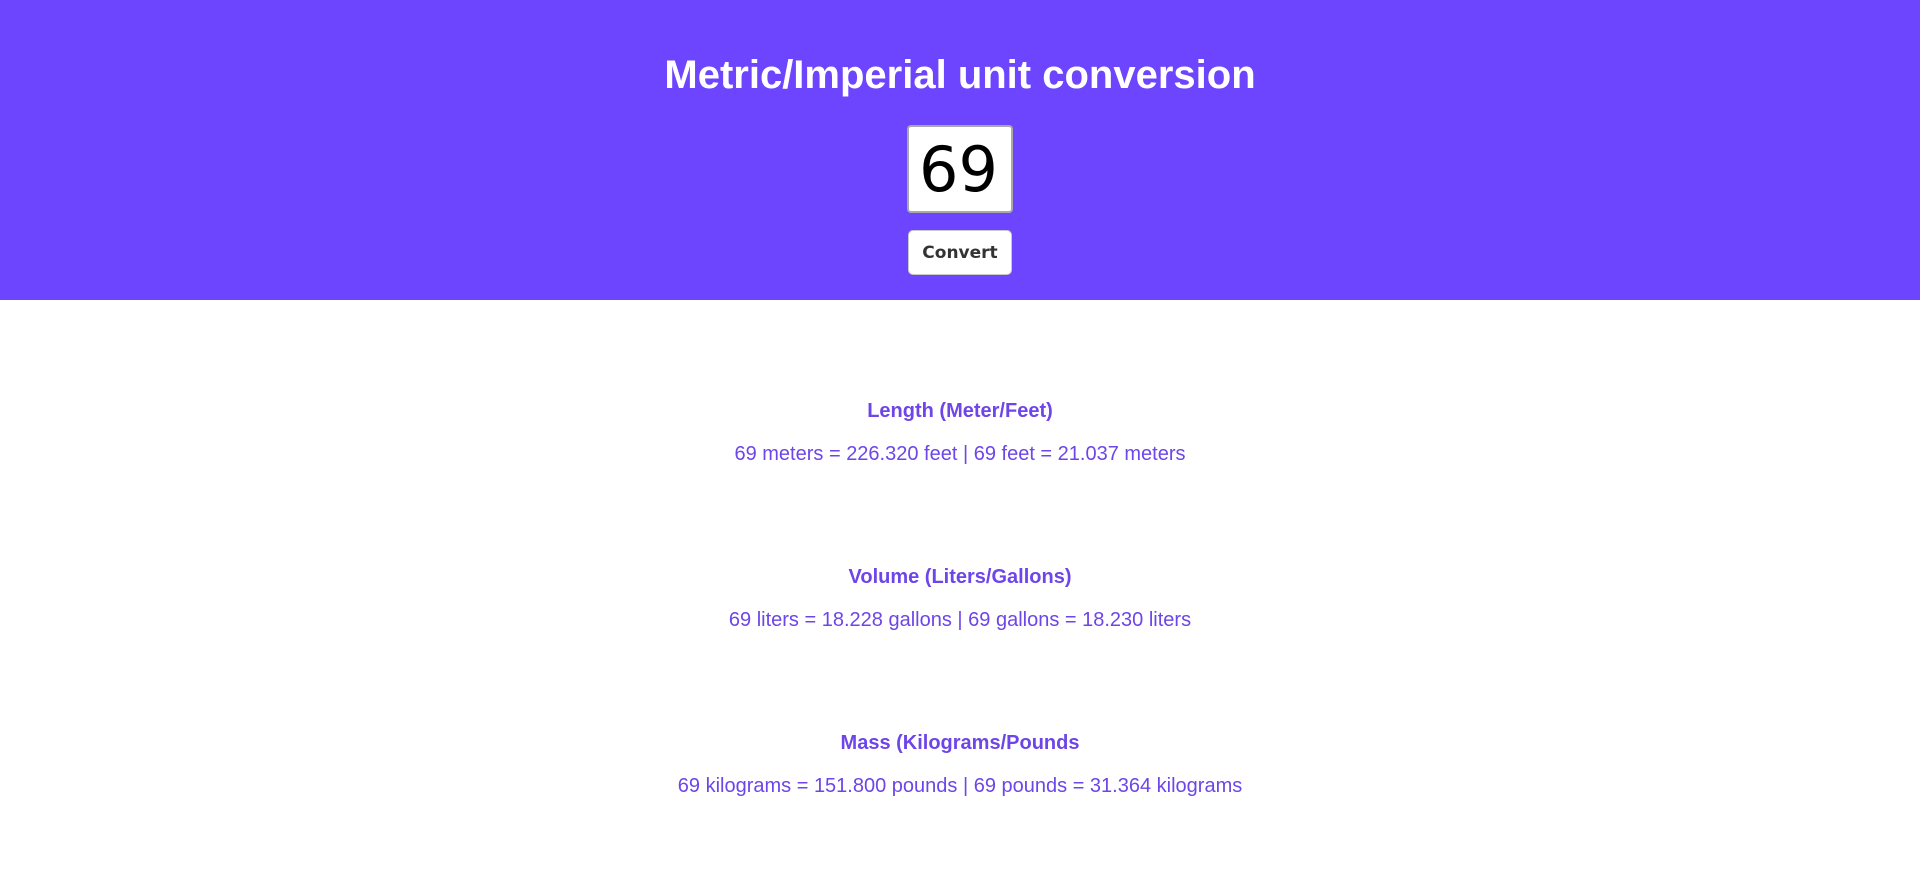 The height and width of the screenshot is (878, 1920). Describe the element at coordinates (960, 252) in the screenshot. I see `convert-button: Convert` at that location.